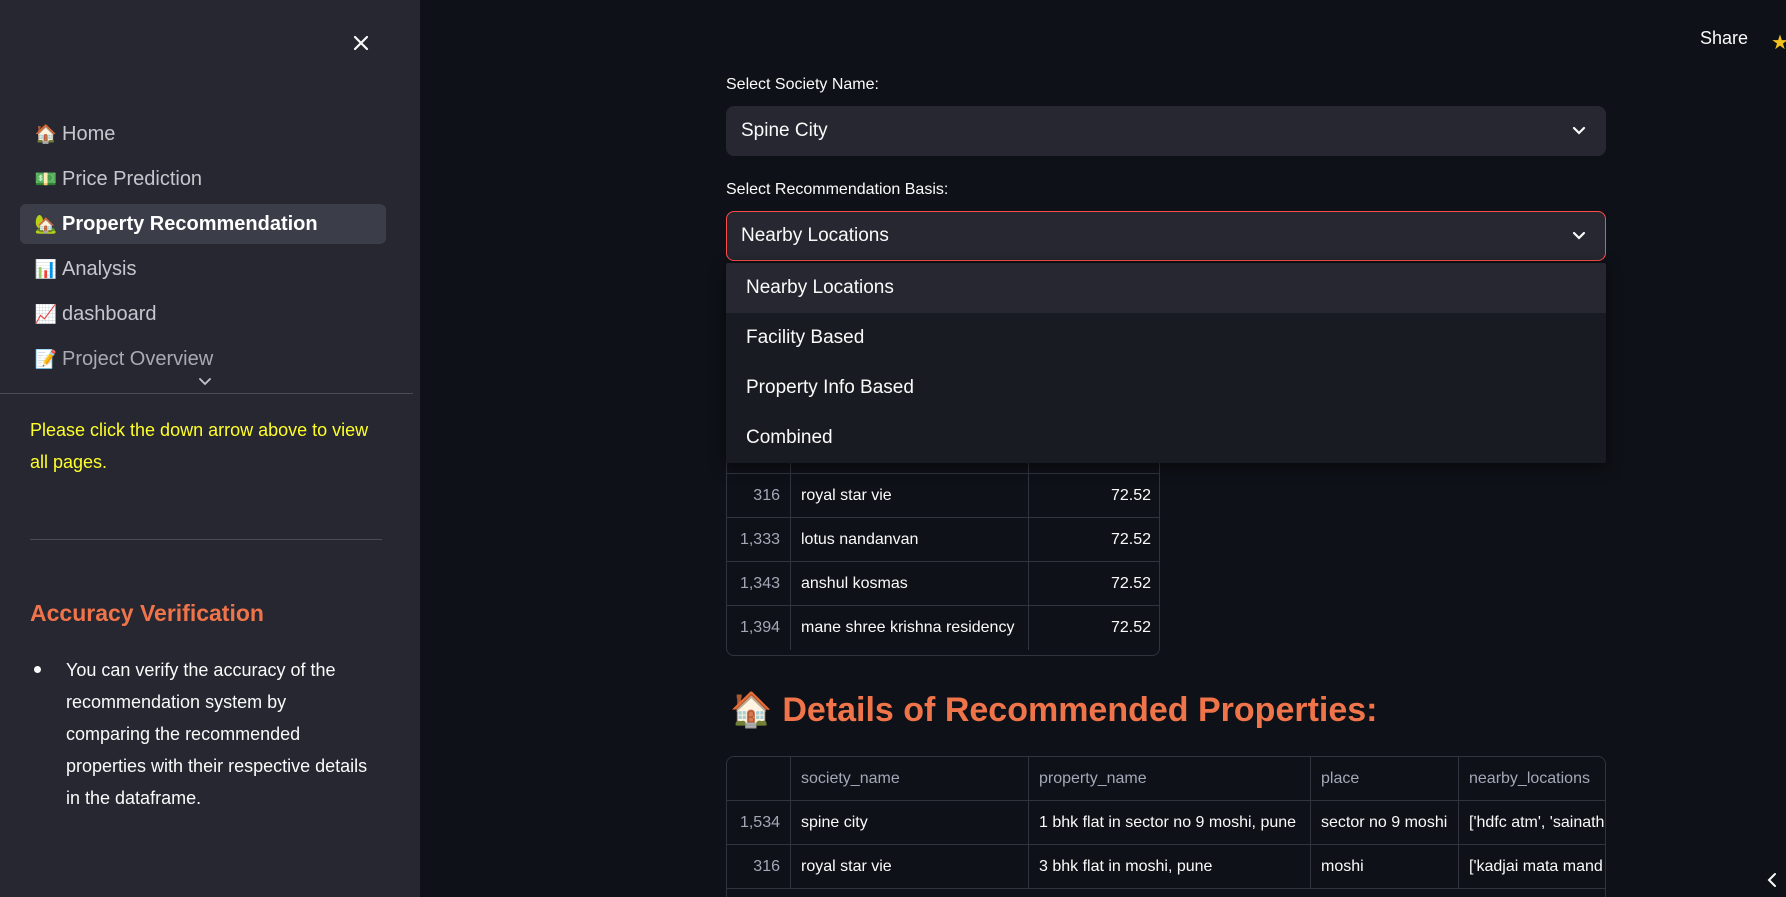 The width and height of the screenshot is (1786, 897). I want to click on sidebar-item-analysis: 📊 Analysis, so click(203, 269).